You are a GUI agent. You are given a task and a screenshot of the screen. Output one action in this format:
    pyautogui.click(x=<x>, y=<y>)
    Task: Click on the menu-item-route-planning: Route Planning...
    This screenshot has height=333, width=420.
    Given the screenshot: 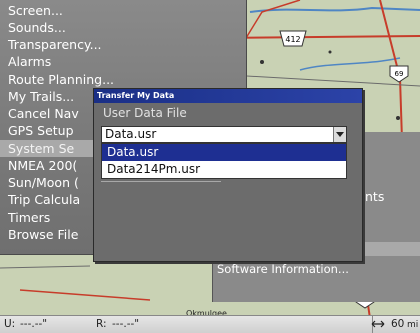 What is the action you would take?
    pyautogui.click(x=126, y=79)
    